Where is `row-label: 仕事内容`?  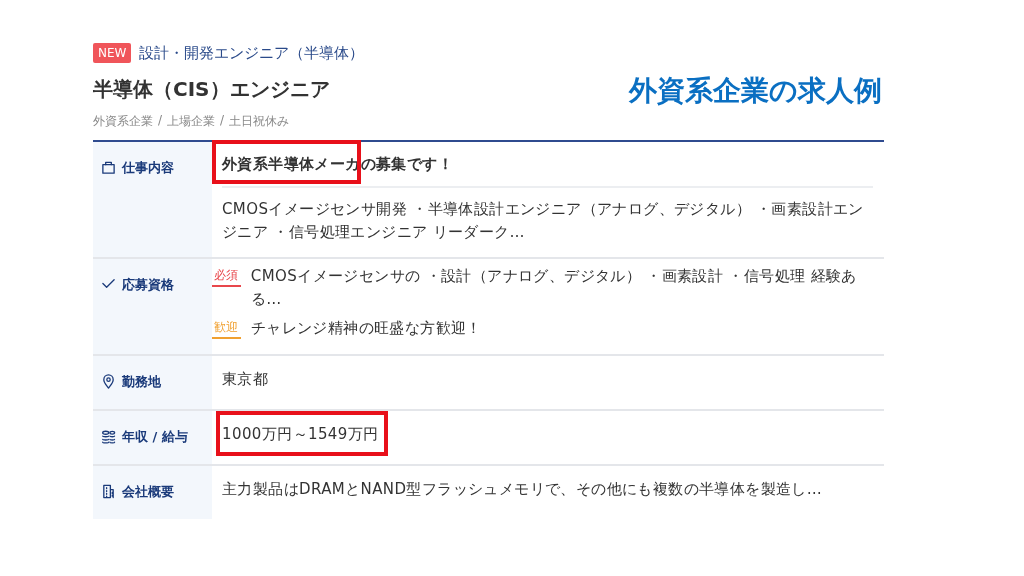
row-label: 仕事内容 is located at coordinates (148, 168).